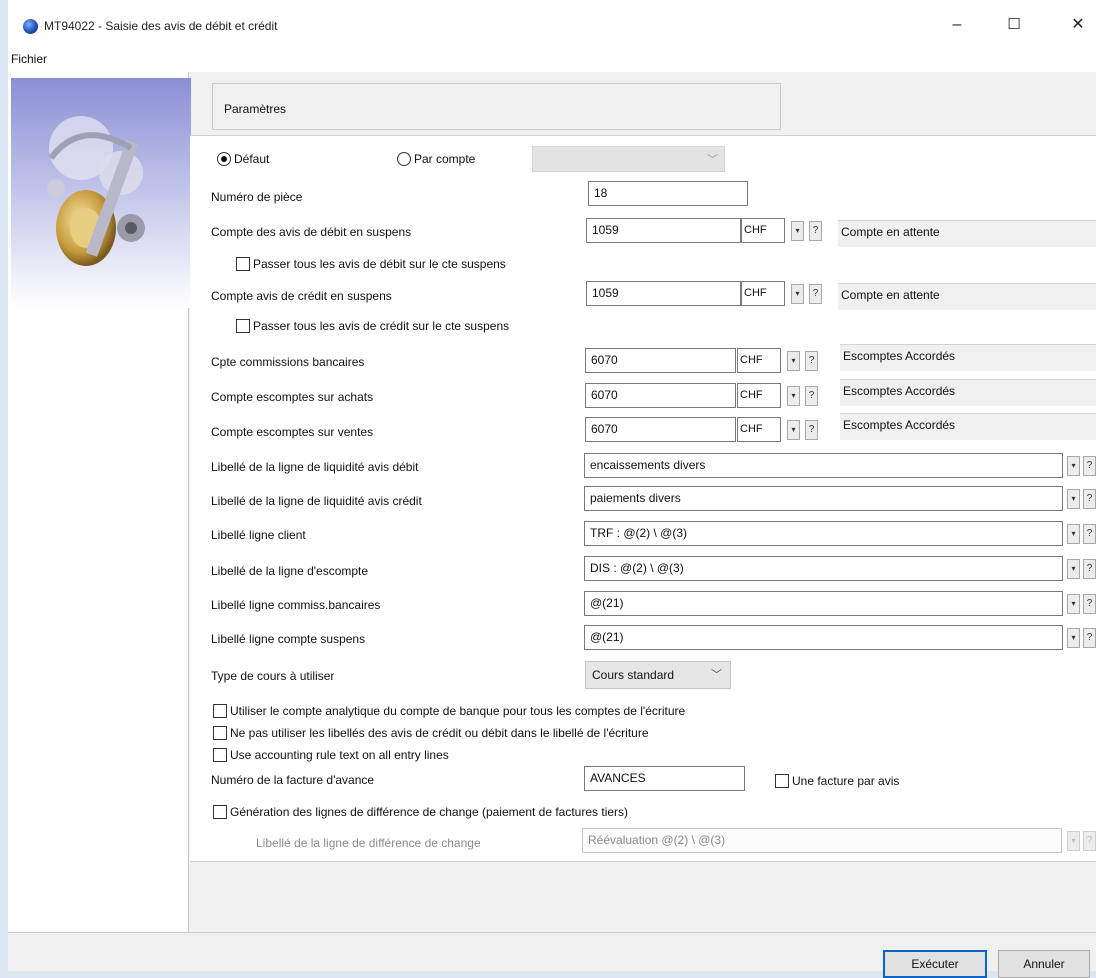 The height and width of the screenshot is (978, 1096). I want to click on libelle-escompte-help-button: ?, so click(1089, 569).